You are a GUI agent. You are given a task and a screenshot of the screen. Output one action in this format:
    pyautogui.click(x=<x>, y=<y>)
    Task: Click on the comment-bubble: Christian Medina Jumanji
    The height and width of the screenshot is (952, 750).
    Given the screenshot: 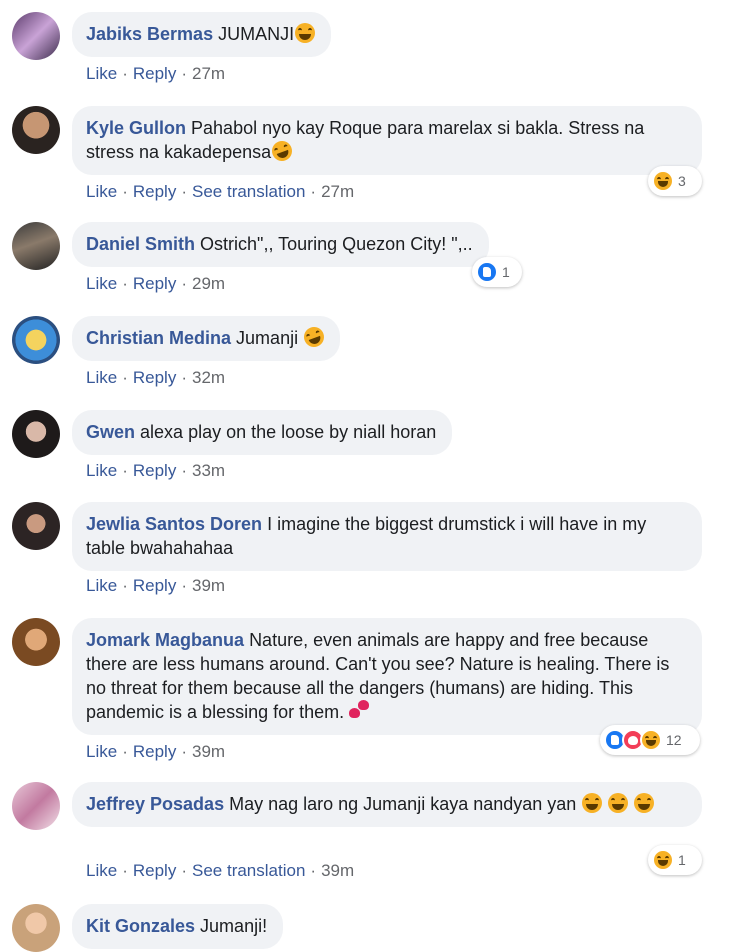 What is the action you would take?
    pyautogui.click(x=206, y=338)
    